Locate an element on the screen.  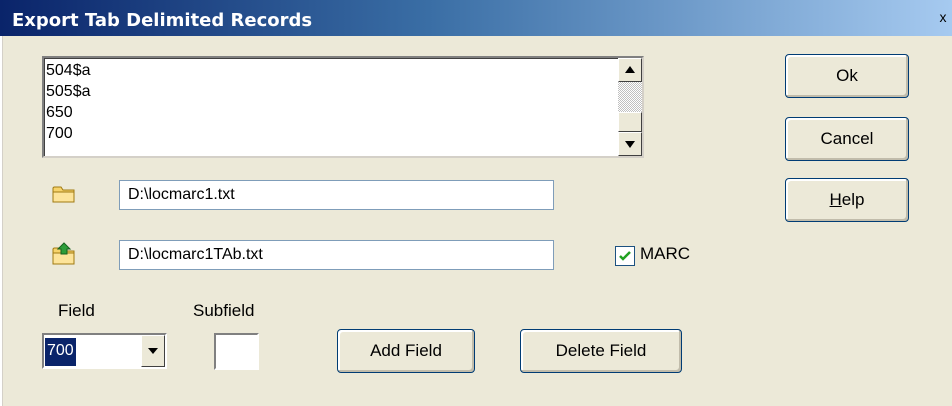
chevron-down-icon is located at coordinates (153, 351).